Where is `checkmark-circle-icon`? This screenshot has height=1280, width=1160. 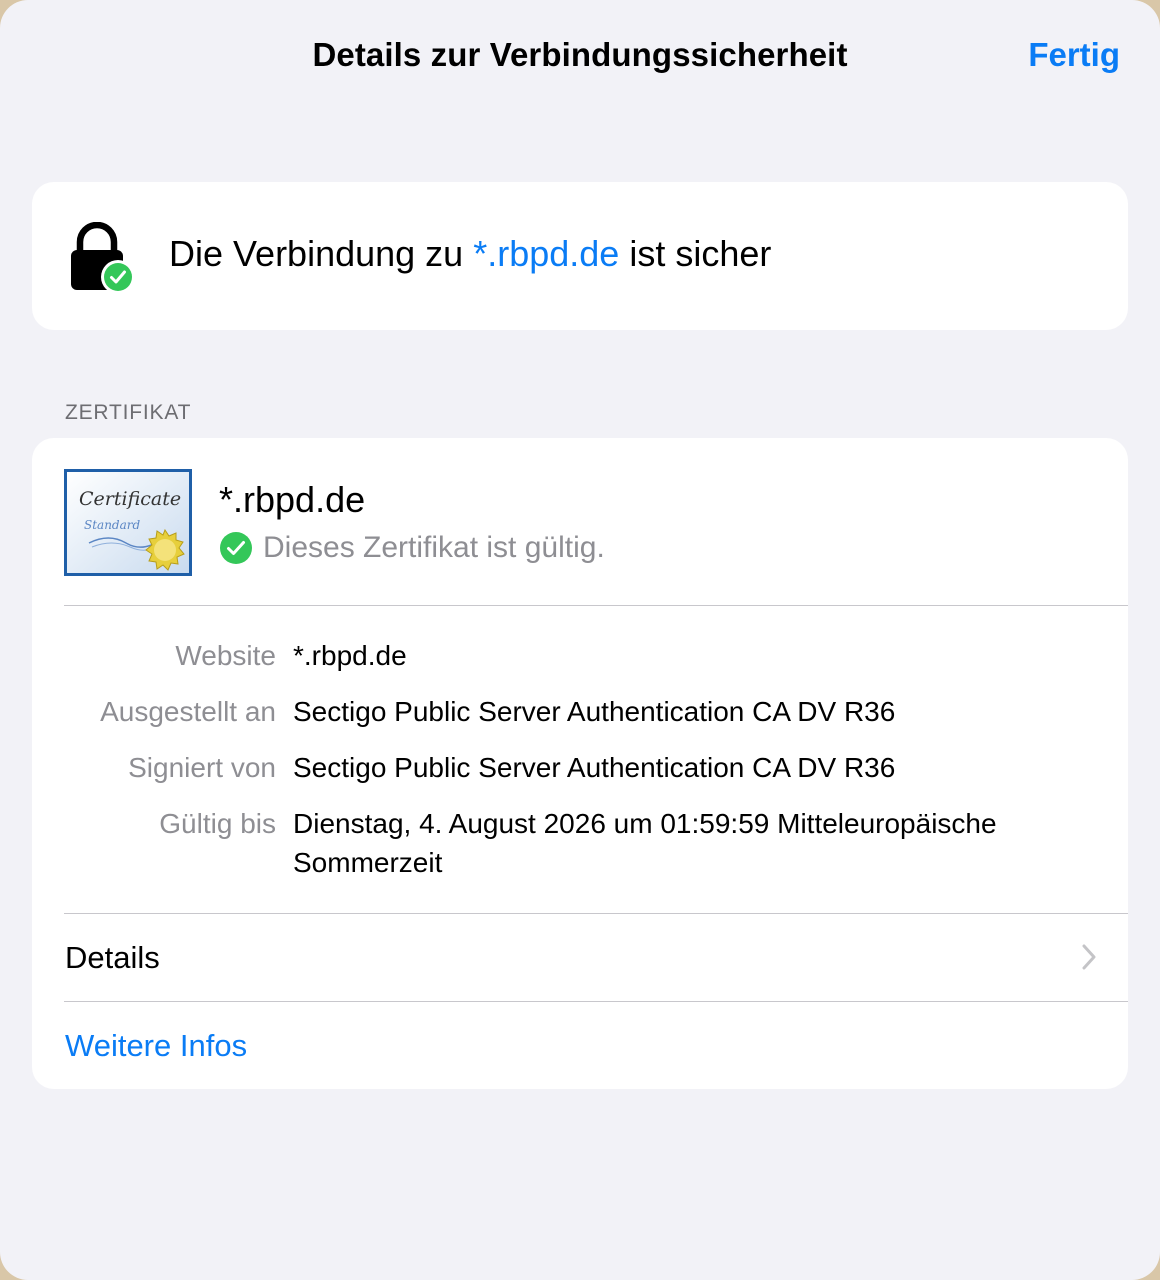 checkmark-circle-icon is located at coordinates (236, 548).